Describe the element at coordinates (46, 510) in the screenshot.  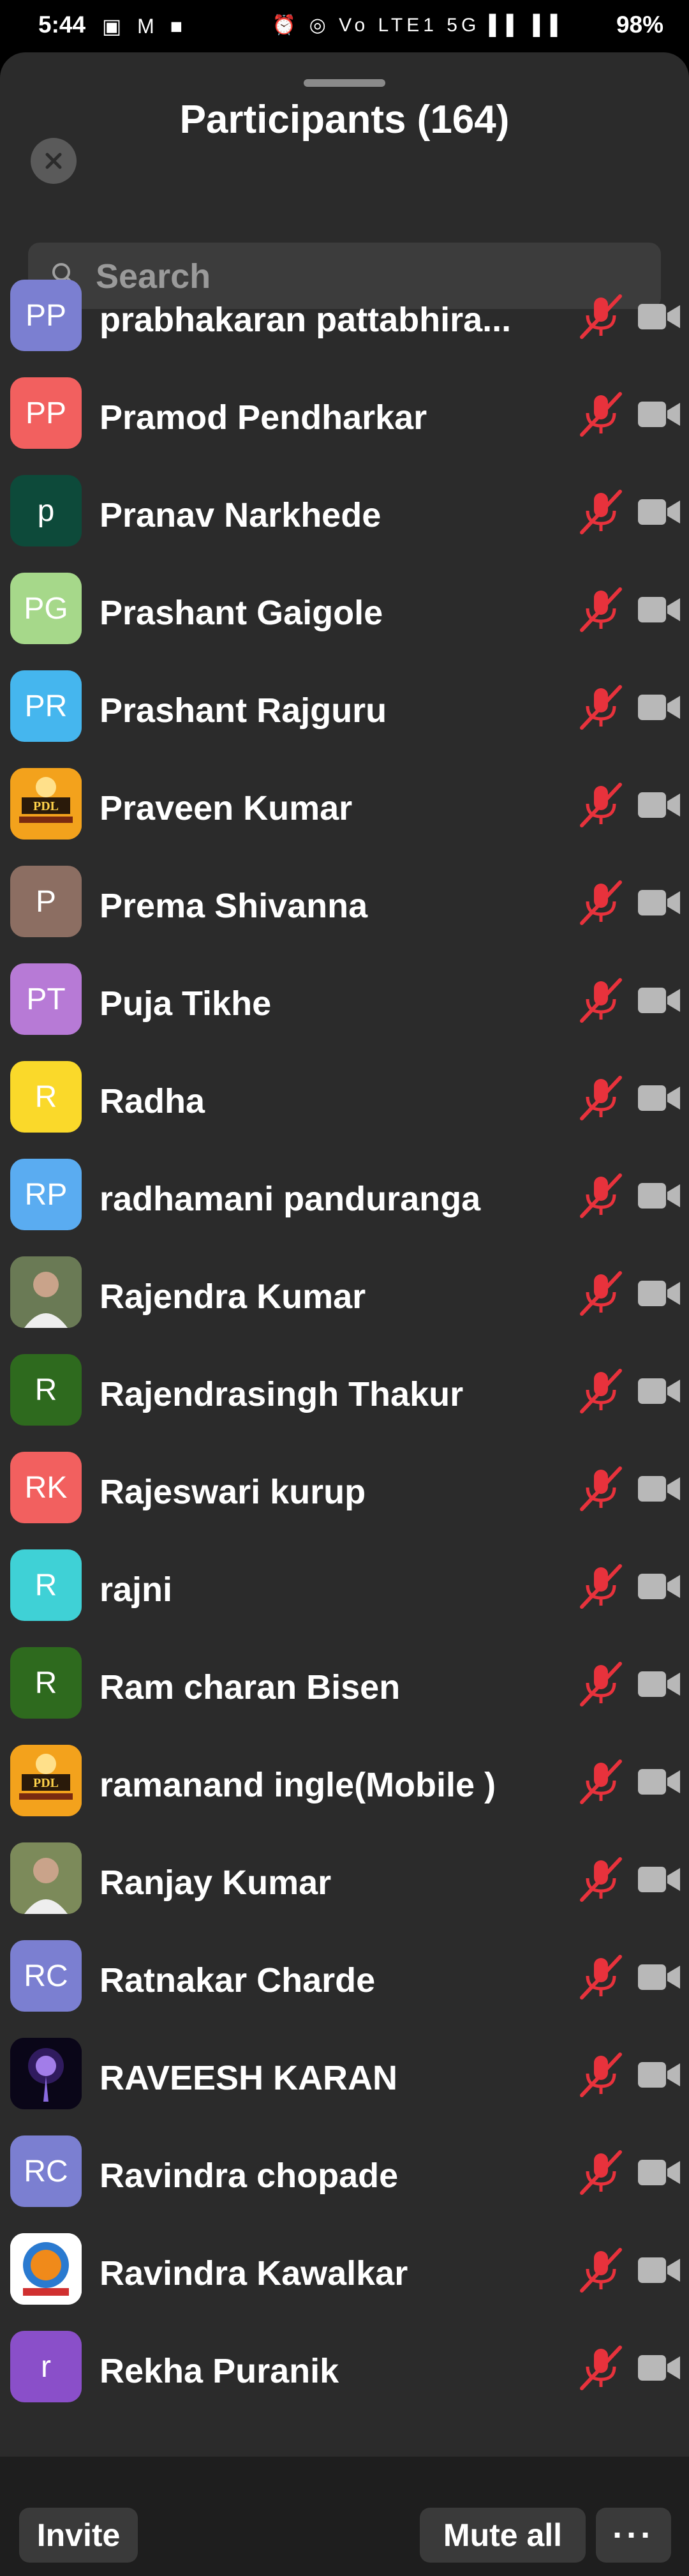
I see `avatar: p` at that location.